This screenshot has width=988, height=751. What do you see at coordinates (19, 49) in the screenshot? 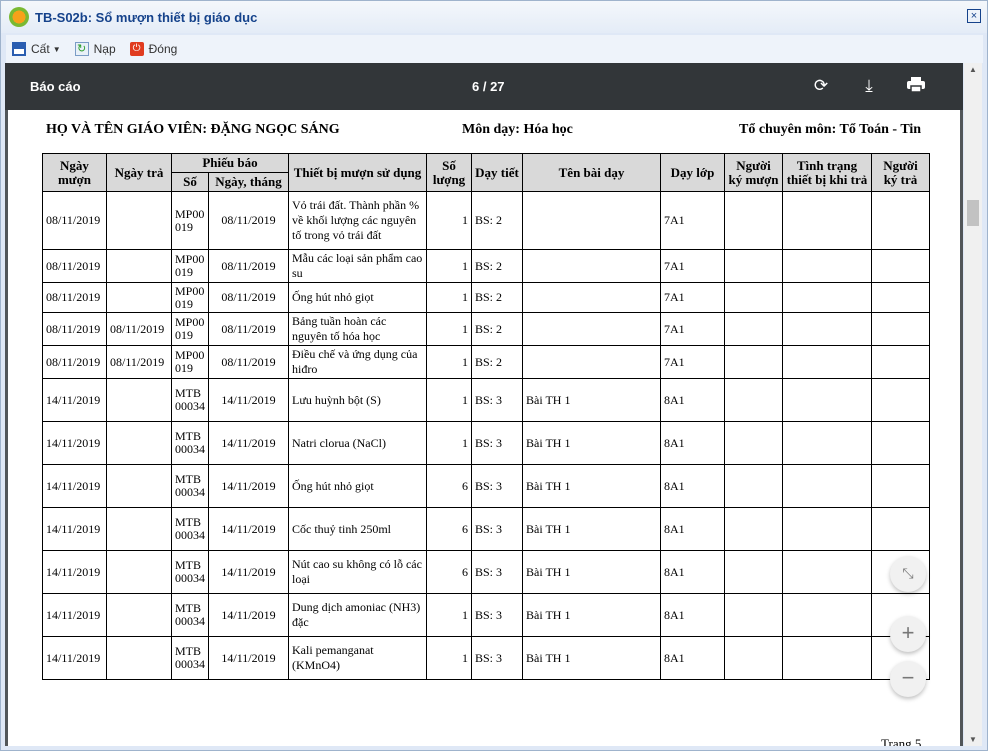
I see `floppy-disk-icon` at bounding box center [19, 49].